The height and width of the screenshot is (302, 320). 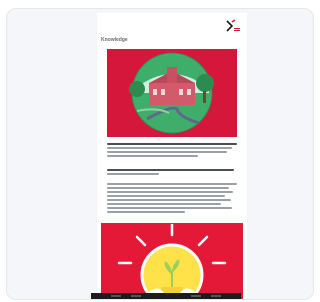 What do you see at coordinates (233, 25) in the screenshot?
I see `brand-logo-icon` at bounding box center [233, 25].